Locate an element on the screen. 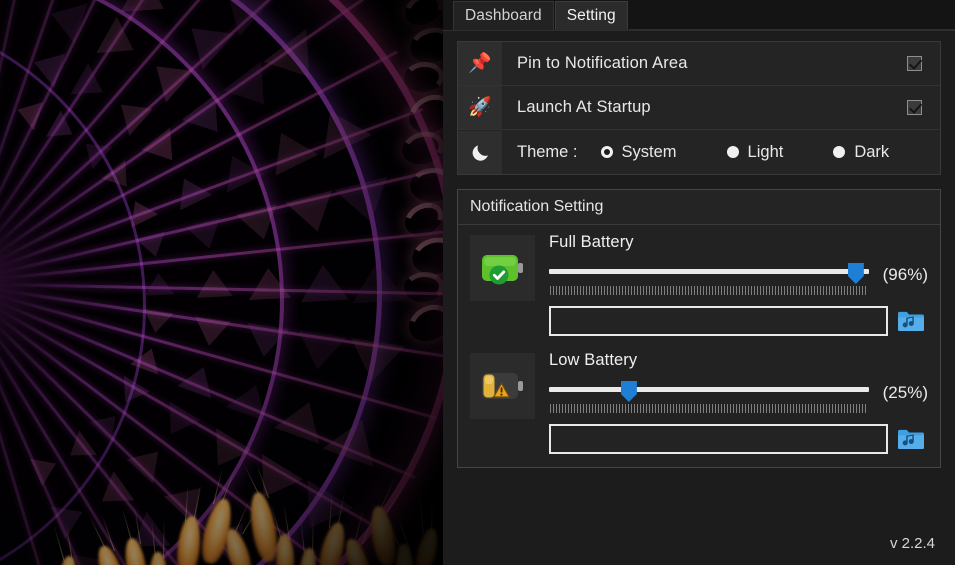 The width and height of the screenshot is (955, 565). crescent-moon-icon is located at coordinates (480, 152).